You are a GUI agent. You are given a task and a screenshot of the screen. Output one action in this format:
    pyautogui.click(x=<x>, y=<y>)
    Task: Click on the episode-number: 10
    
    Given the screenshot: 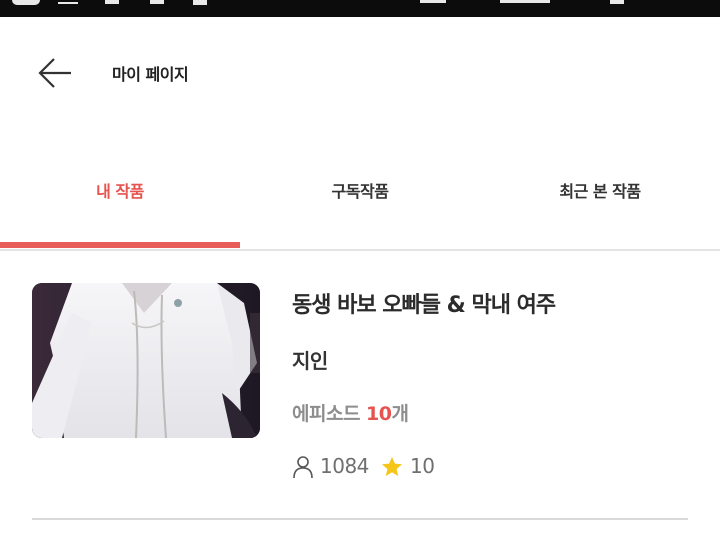 What is the action you would take?
    pyautogui.click(x=379, y=414)
    